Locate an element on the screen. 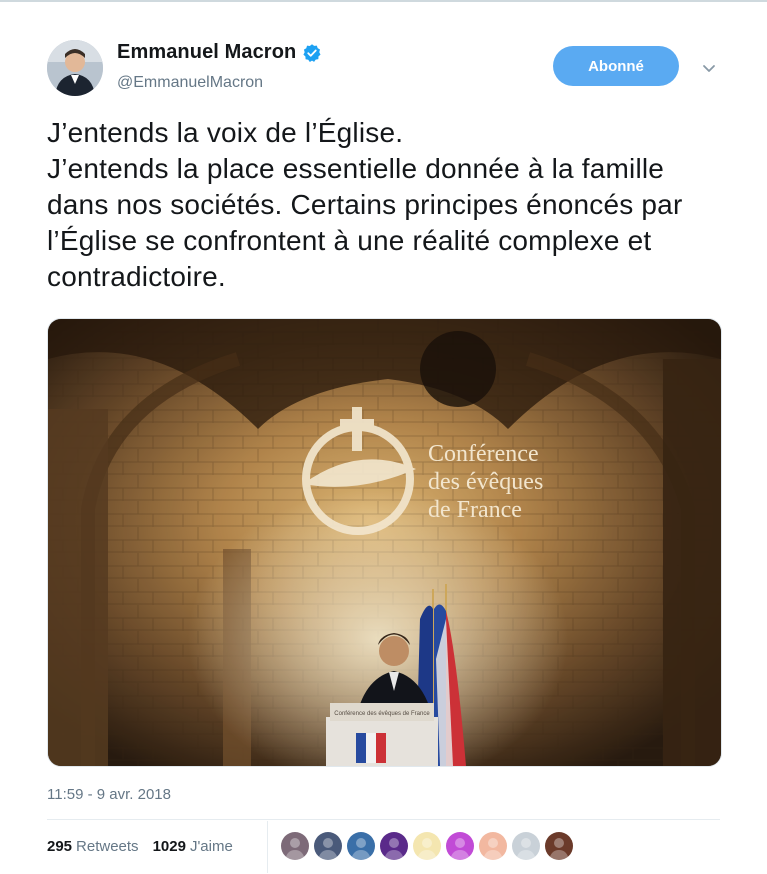  author-avatar is located at coordinates (75, 68).